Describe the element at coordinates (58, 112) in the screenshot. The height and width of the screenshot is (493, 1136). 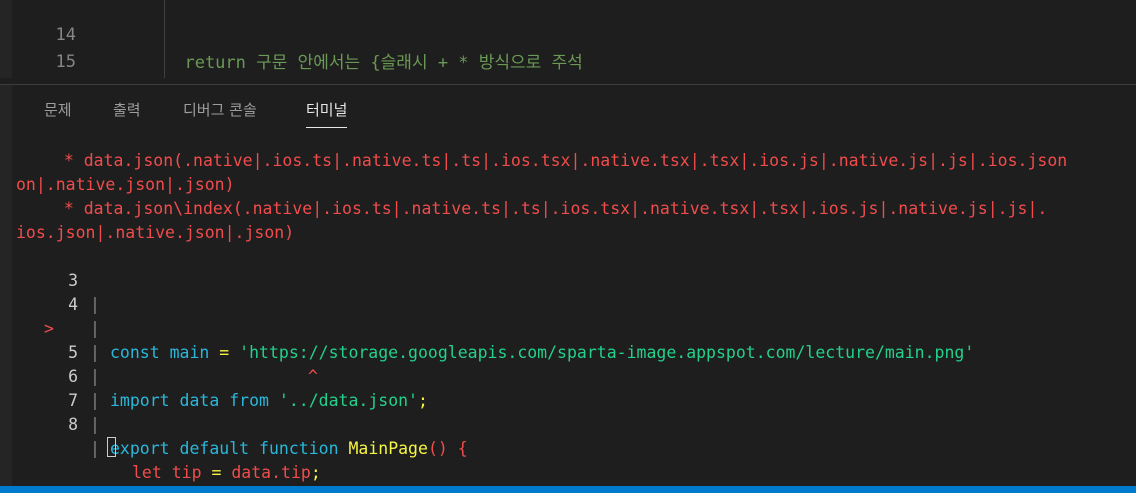
I see `tab-problems: 문제` at that location.